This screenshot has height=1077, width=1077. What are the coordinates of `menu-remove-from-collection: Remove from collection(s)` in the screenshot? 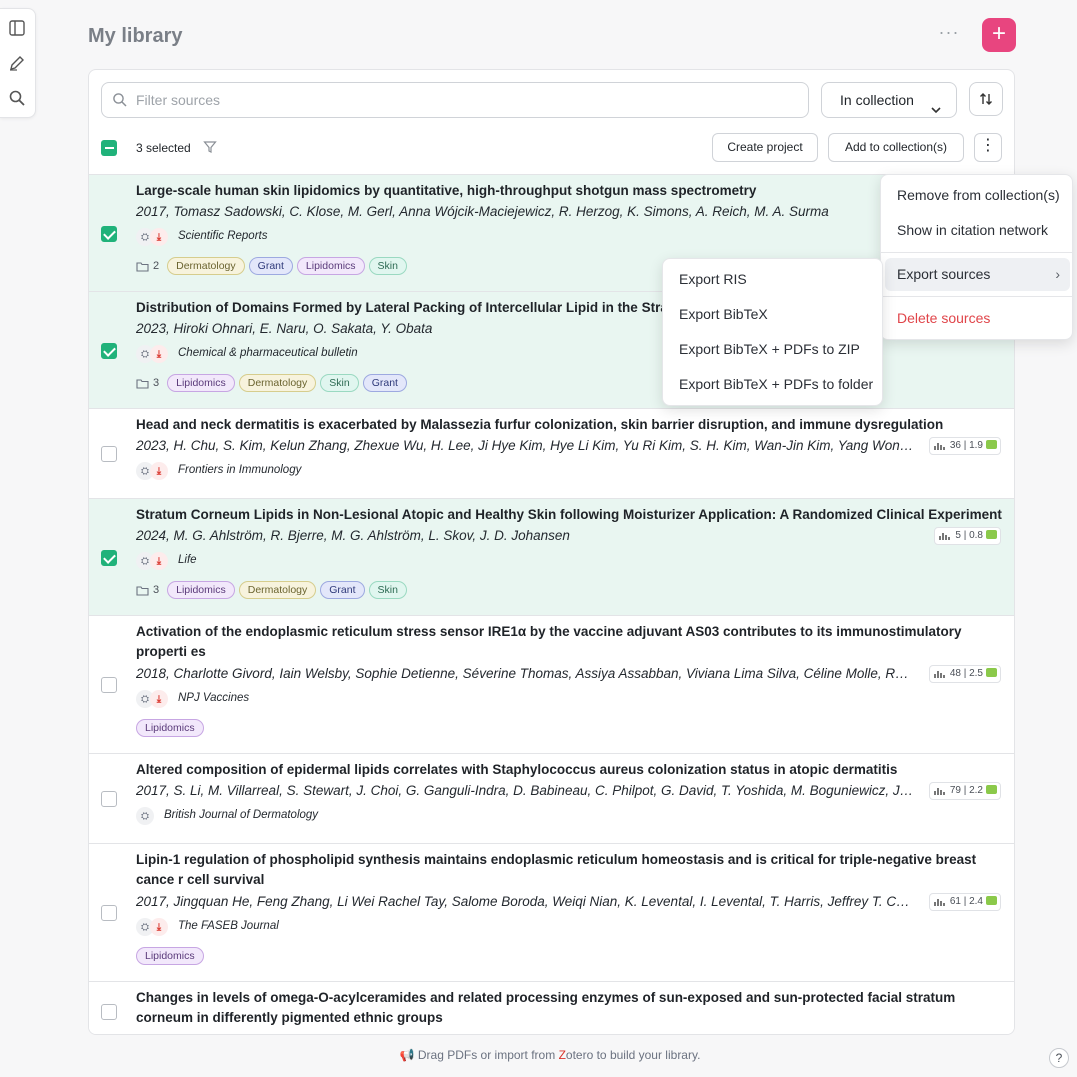 It's located at (977, 195).